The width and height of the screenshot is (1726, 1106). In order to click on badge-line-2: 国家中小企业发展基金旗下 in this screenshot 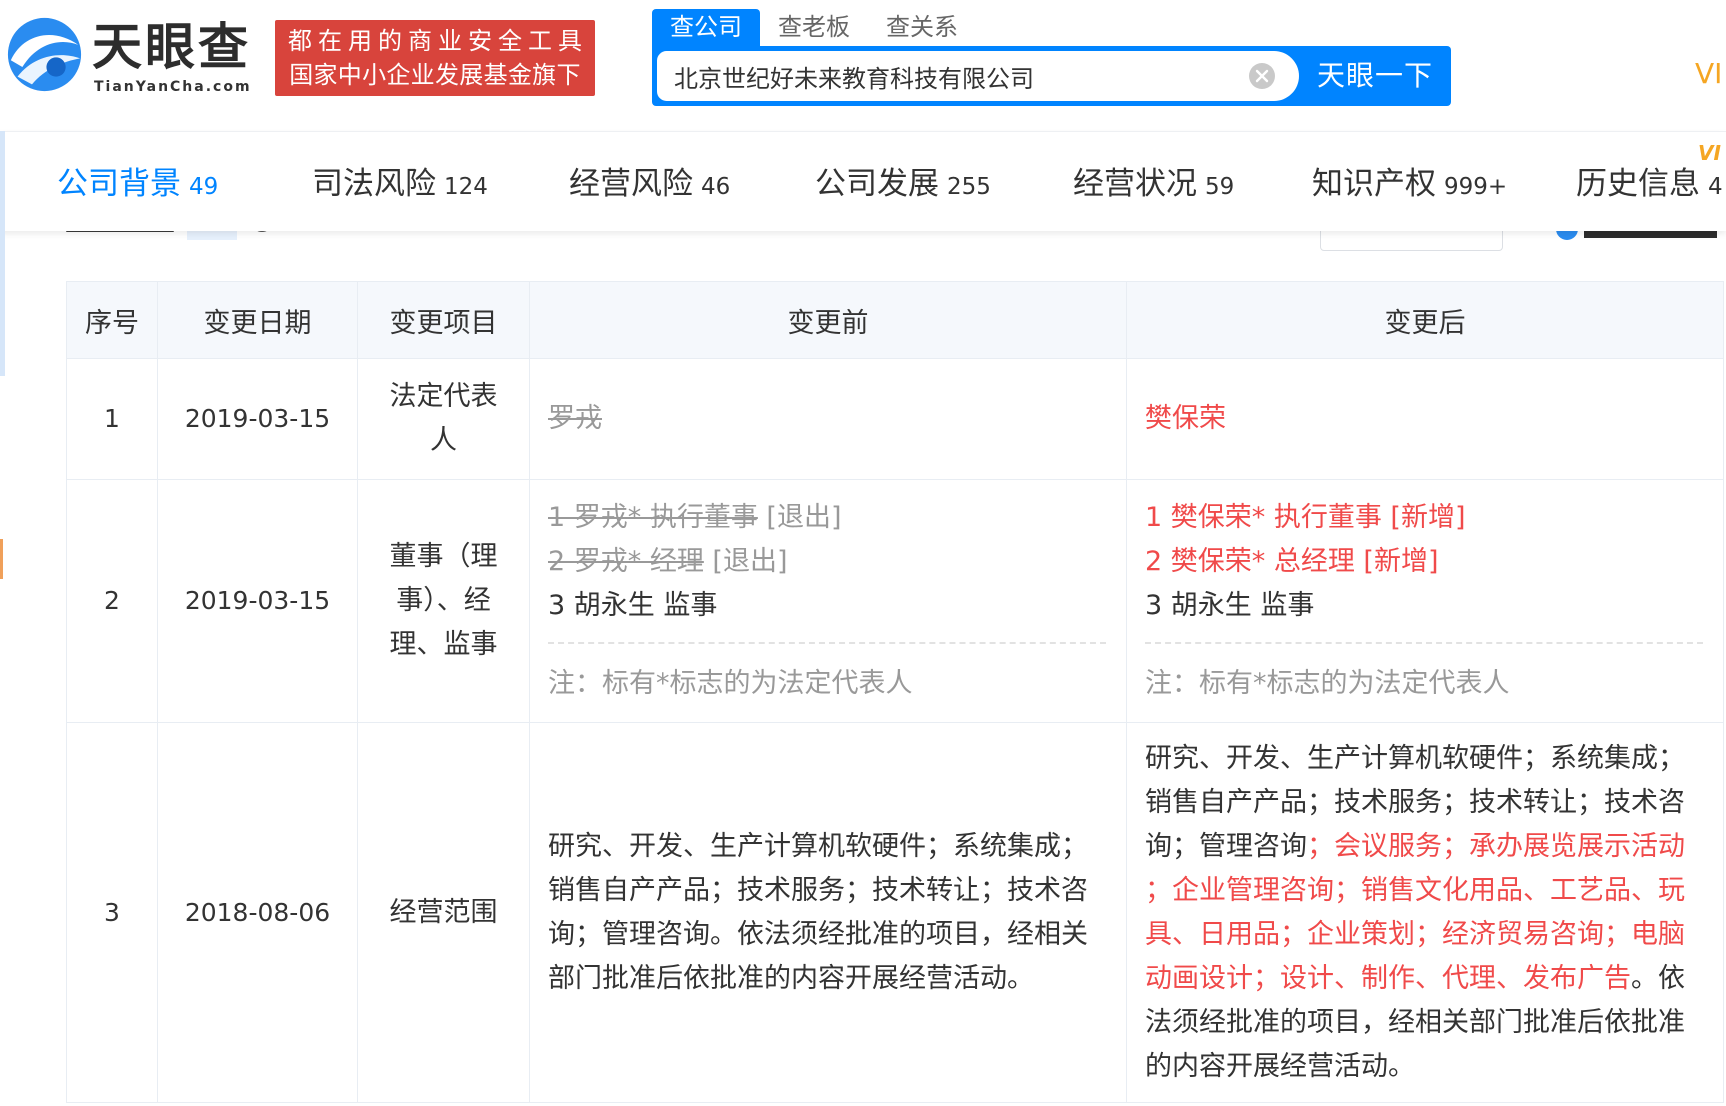, I will do `click(435, 75)`.